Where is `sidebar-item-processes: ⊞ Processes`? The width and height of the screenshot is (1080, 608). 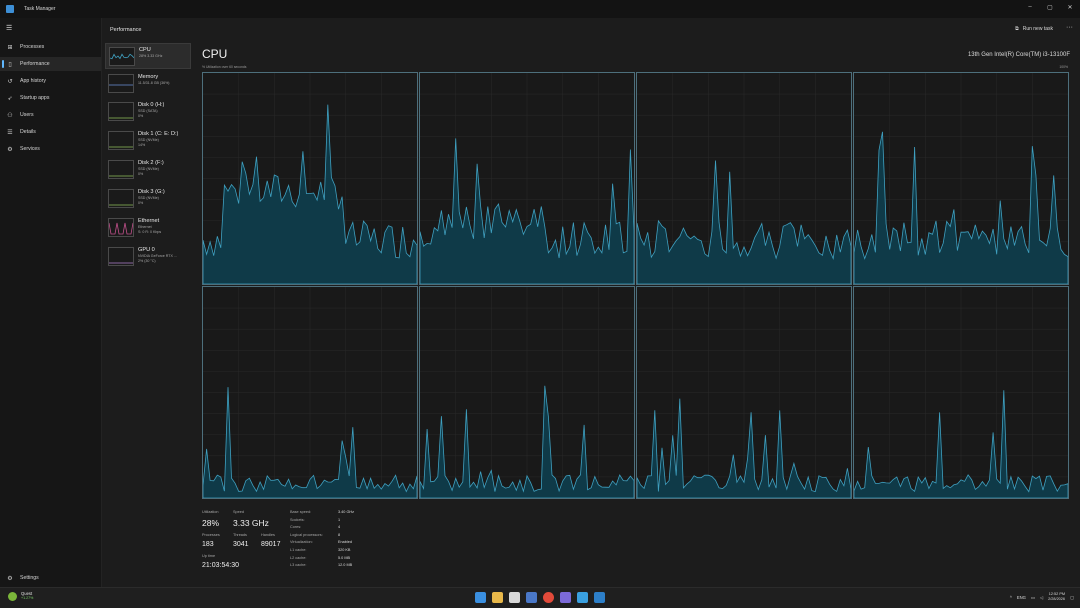
sidebar-item-processes: ⊞ Processes is located at coordinates (50, 47).